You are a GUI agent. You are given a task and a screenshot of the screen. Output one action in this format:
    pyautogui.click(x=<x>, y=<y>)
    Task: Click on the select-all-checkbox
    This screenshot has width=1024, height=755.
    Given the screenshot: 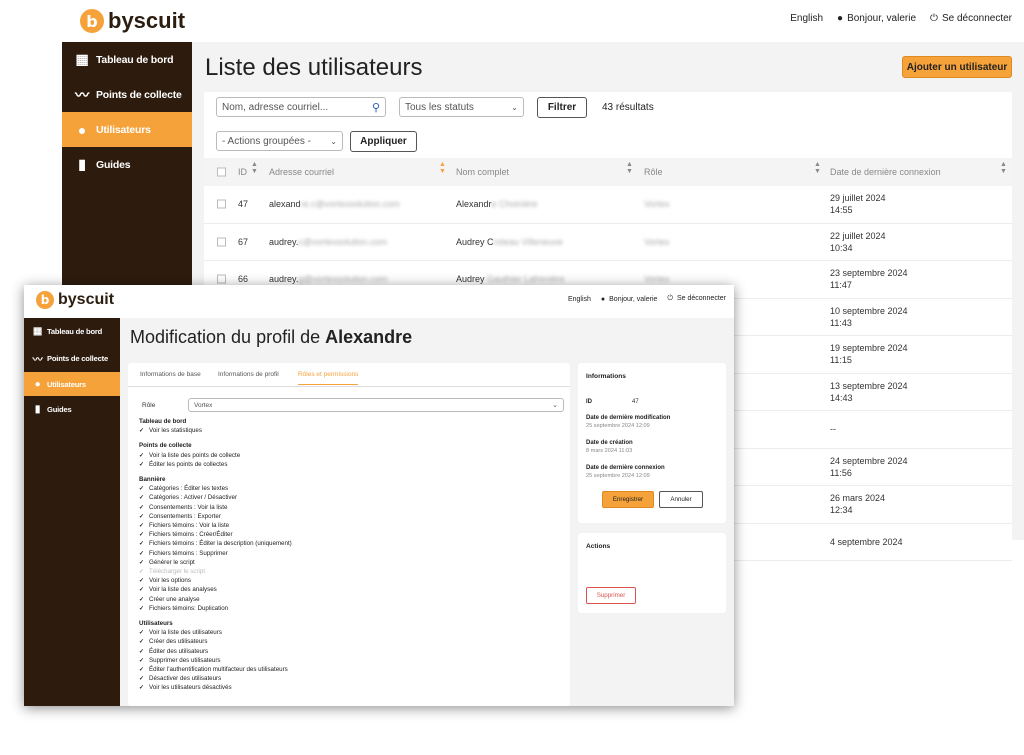 What is the action you would take?
    pyautogui.click(x=221, y=172)
    